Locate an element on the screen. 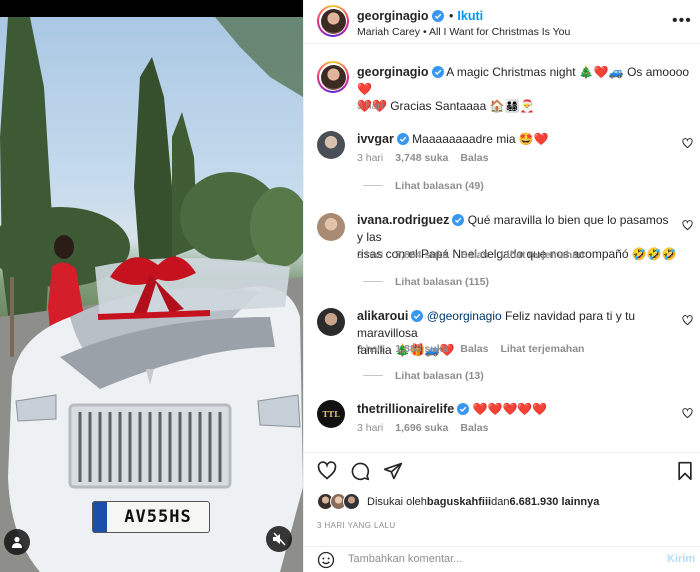 The width and height of the screenshot is (700, 572). follow-button: • Ikuti is located at coordinates (466, 16).